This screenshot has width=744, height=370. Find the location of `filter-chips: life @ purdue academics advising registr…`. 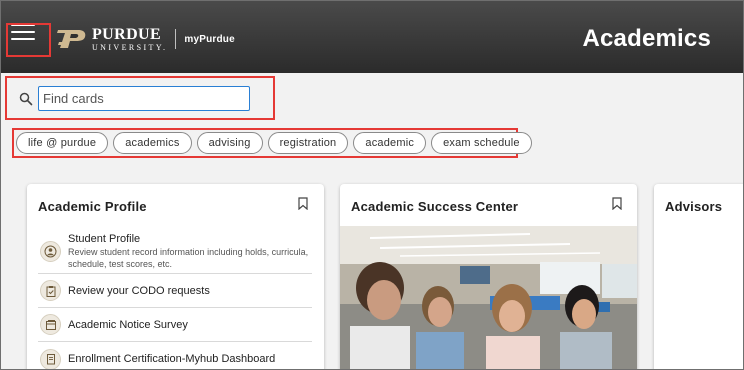

filter-chips: life @ purdue academics advising registr… is located at coordinates (274, 143).